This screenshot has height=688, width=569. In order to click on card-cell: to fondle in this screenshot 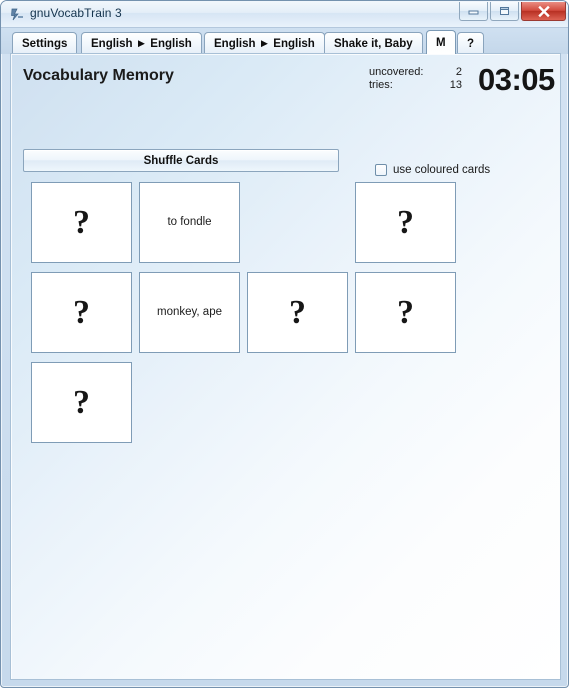, I will do `click(189, 222)`.